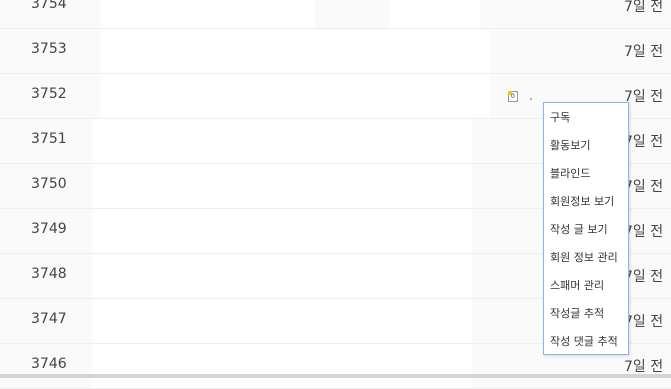 The height and width of the screenshot is (389, 671). What do you see at coordinates (335, 376) in the screenshot?
I see `horizontal-scrollbar` at bounding box center [335, 376].